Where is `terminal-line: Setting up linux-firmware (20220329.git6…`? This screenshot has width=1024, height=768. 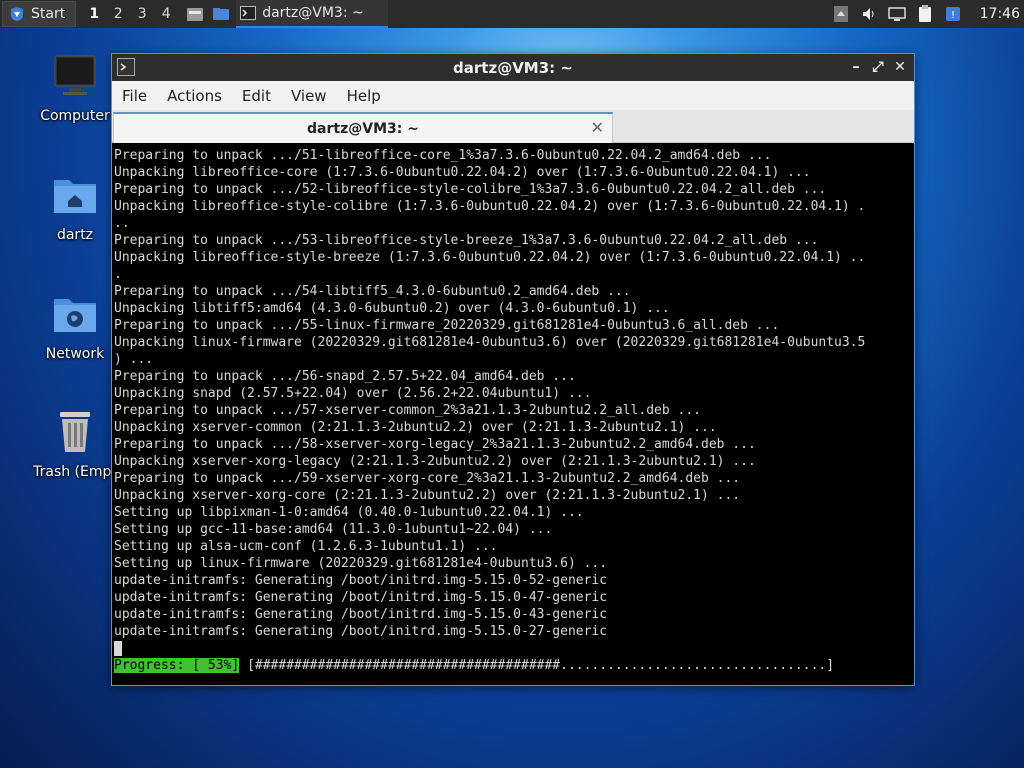
terminal-line: Setting up linux-firmware (20220329.git6… is located at coordinates (361, 563).